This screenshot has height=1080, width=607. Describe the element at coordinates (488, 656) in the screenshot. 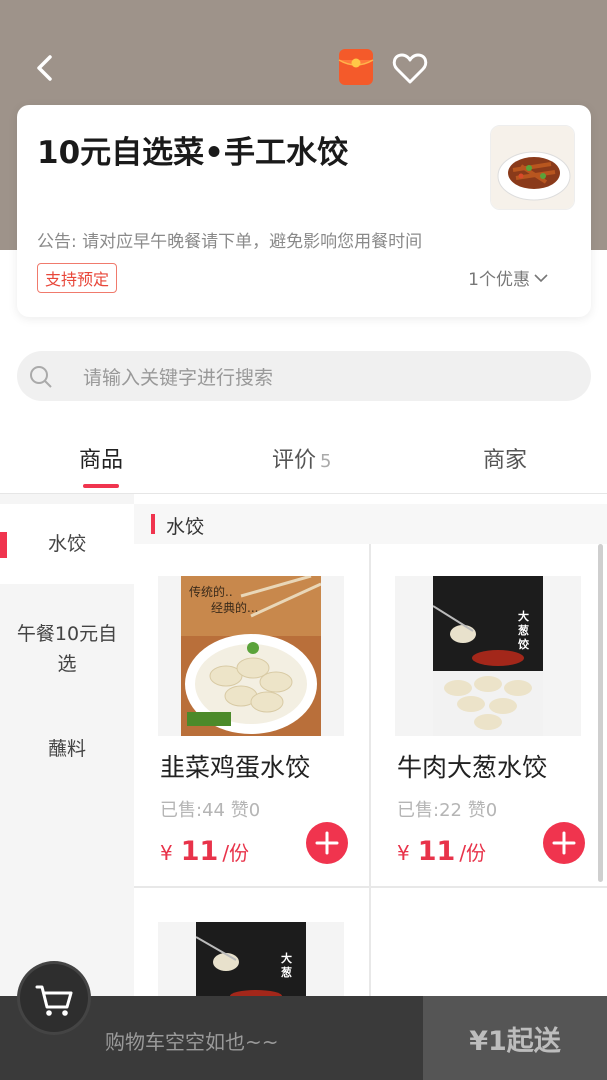

I see `product-image: 大 葱 饺` at that location.